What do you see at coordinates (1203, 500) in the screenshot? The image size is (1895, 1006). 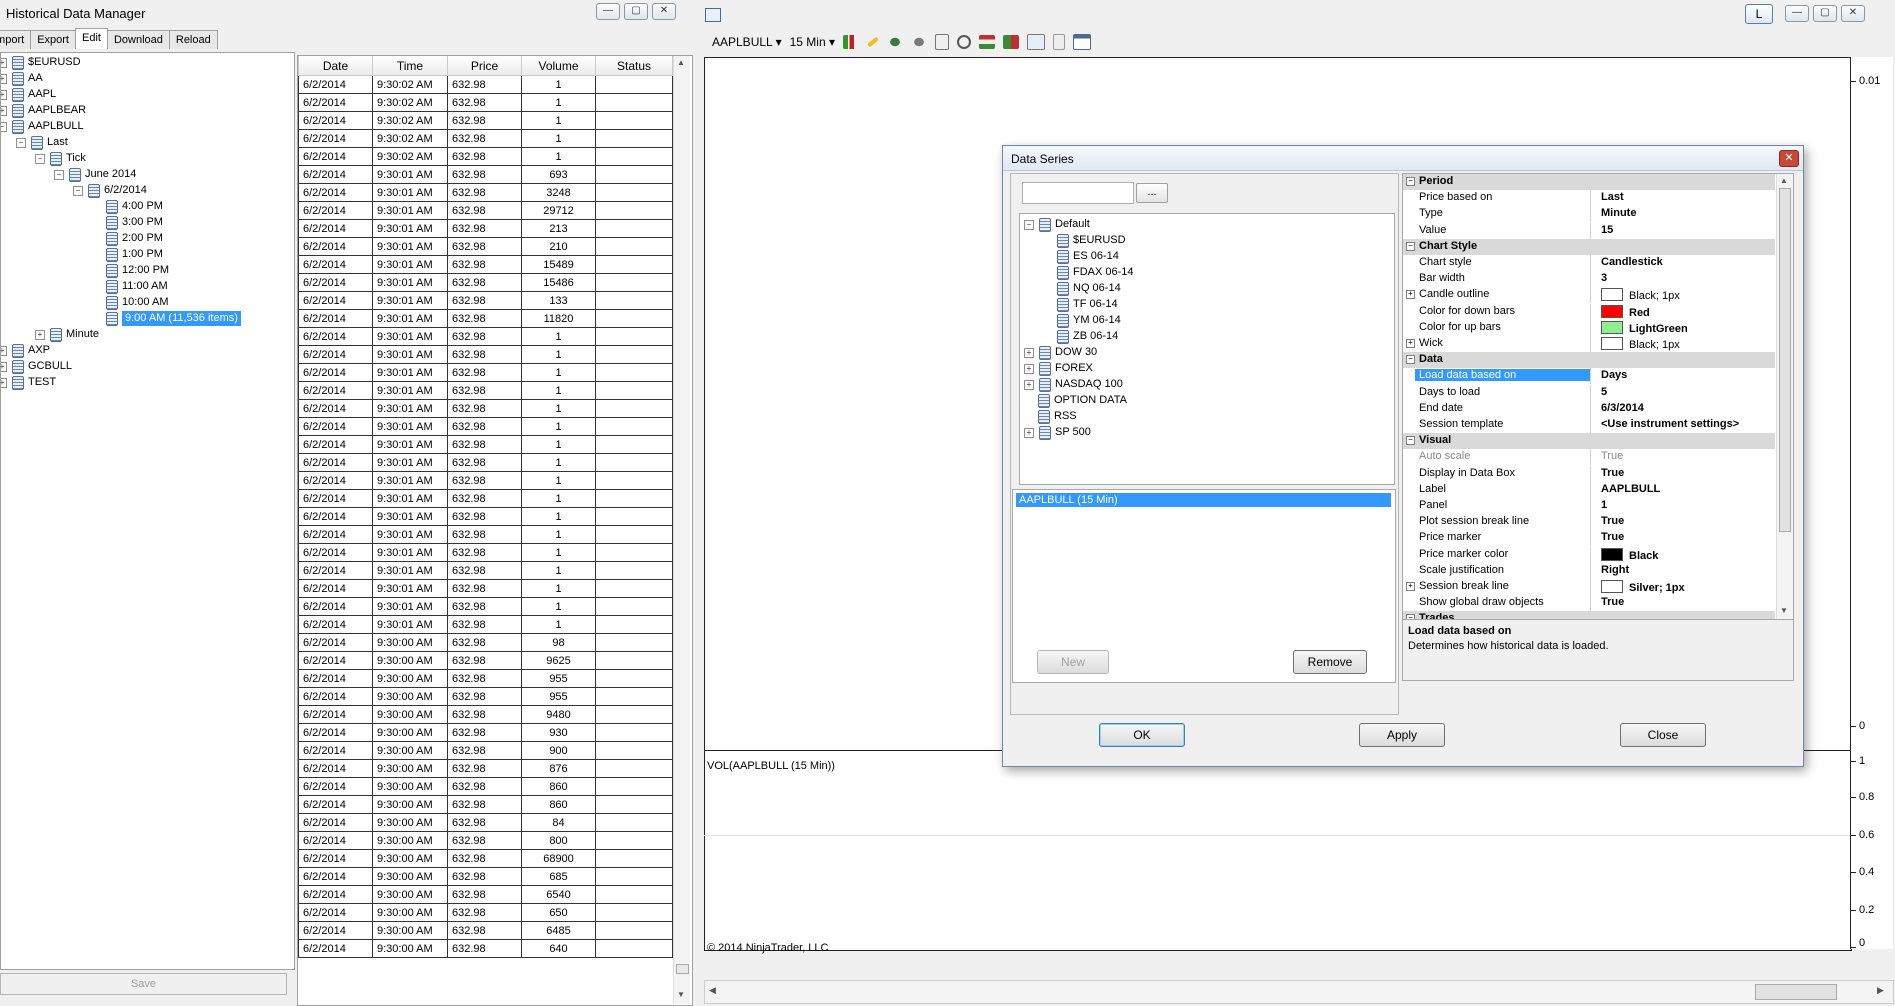 I see `selected-series-item: AAPLBULL (15 Min)` at bounding box center [1203, 500].